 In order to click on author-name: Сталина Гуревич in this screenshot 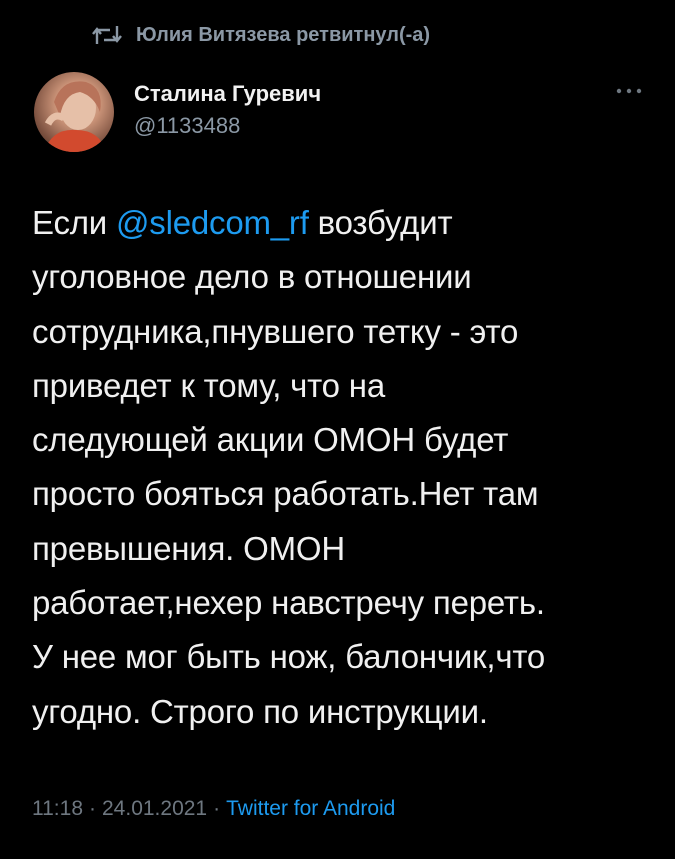, I will do `click(227, 94)`.